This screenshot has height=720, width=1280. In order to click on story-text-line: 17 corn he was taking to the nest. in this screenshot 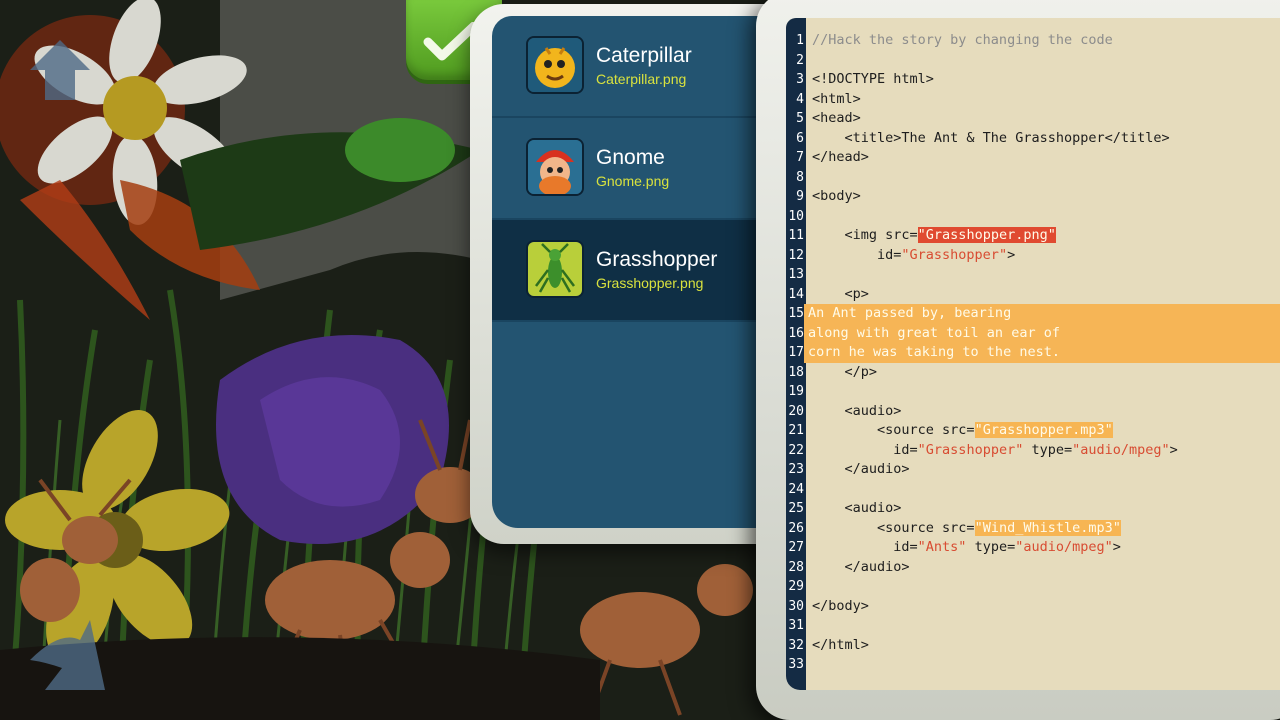, I will do `click(1033, 353)`.